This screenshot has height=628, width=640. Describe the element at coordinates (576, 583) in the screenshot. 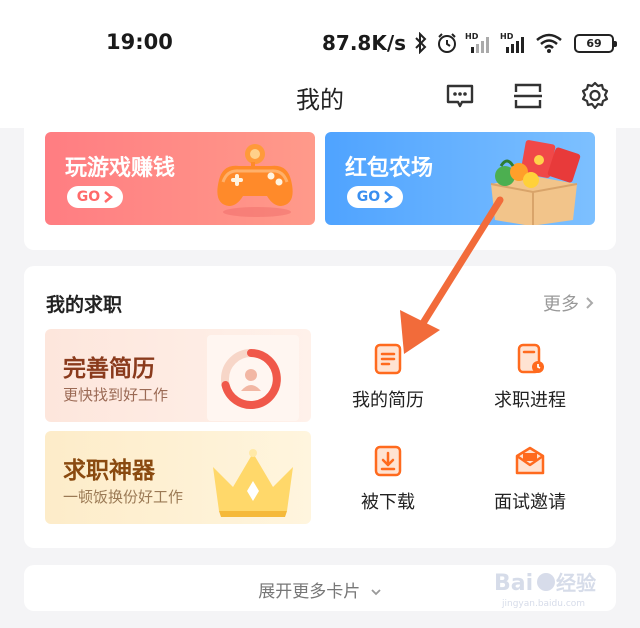

I see `svg-text: 经验` at that location.